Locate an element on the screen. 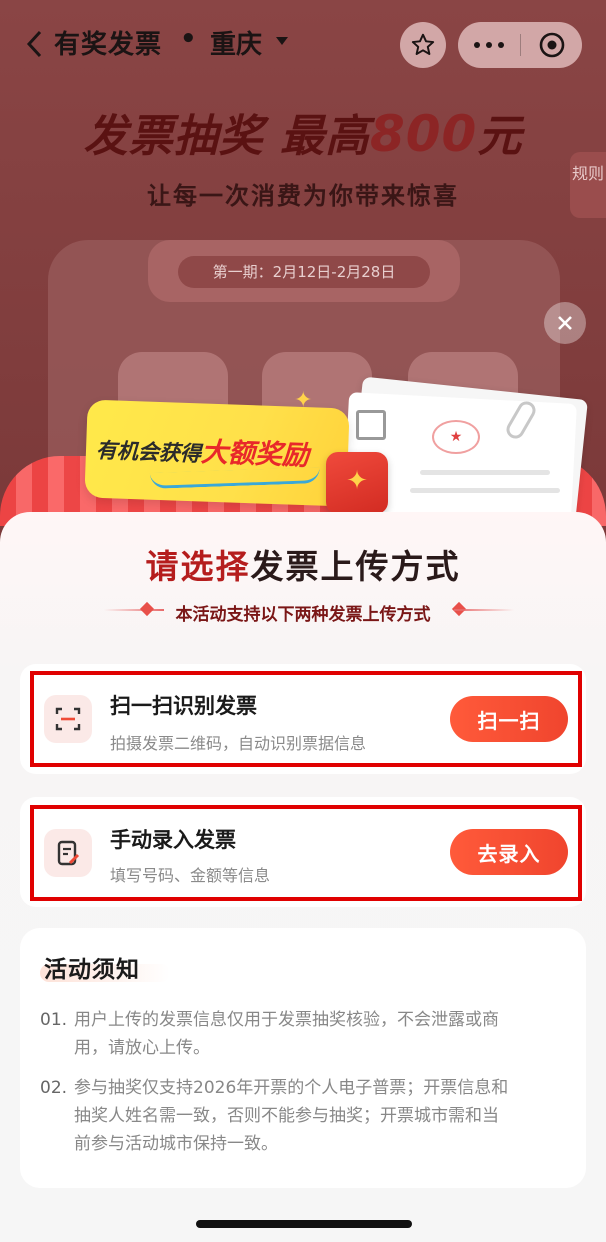  notice-item-number: 02. is located at coordinates (54, 1088).